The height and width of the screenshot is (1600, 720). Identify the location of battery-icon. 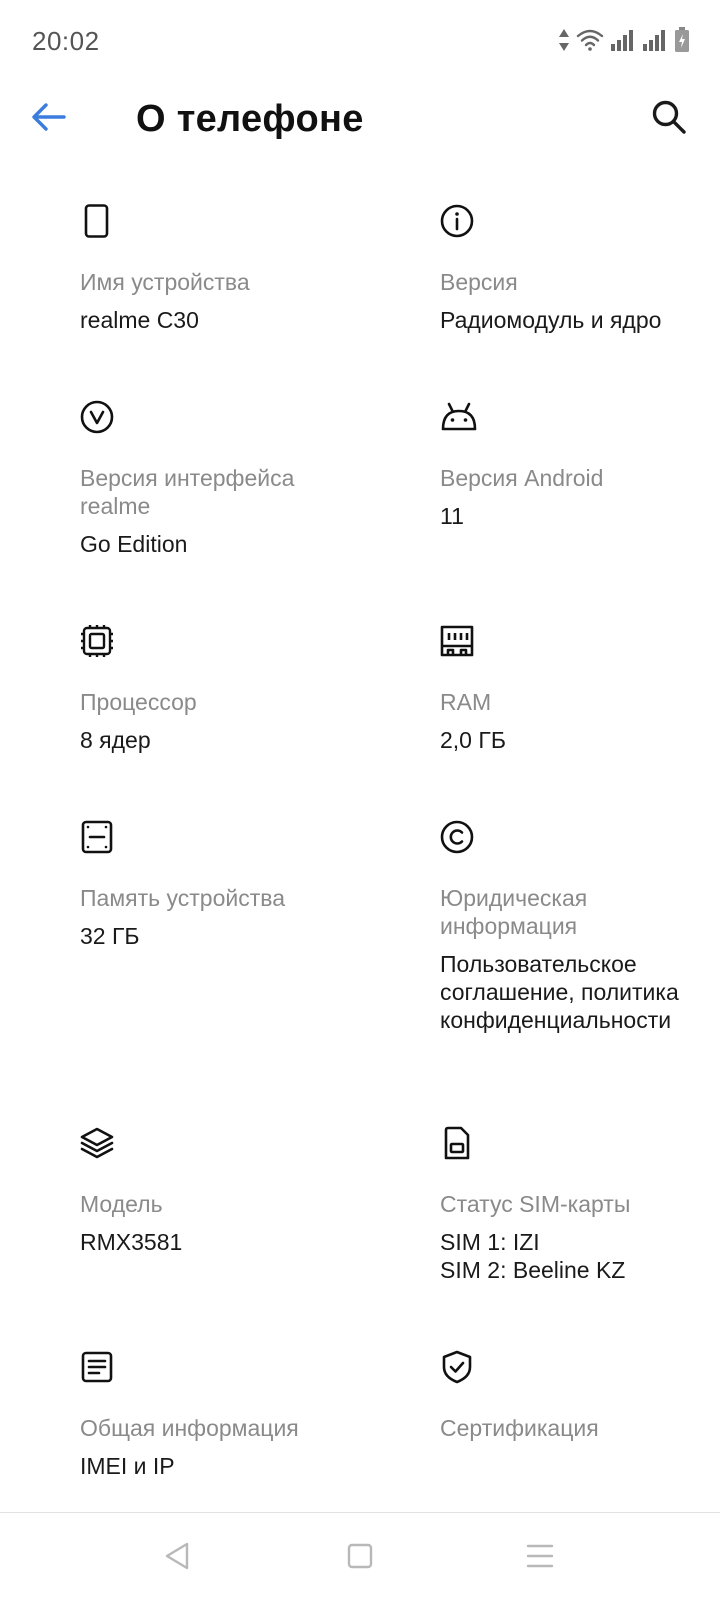
(682, 40).